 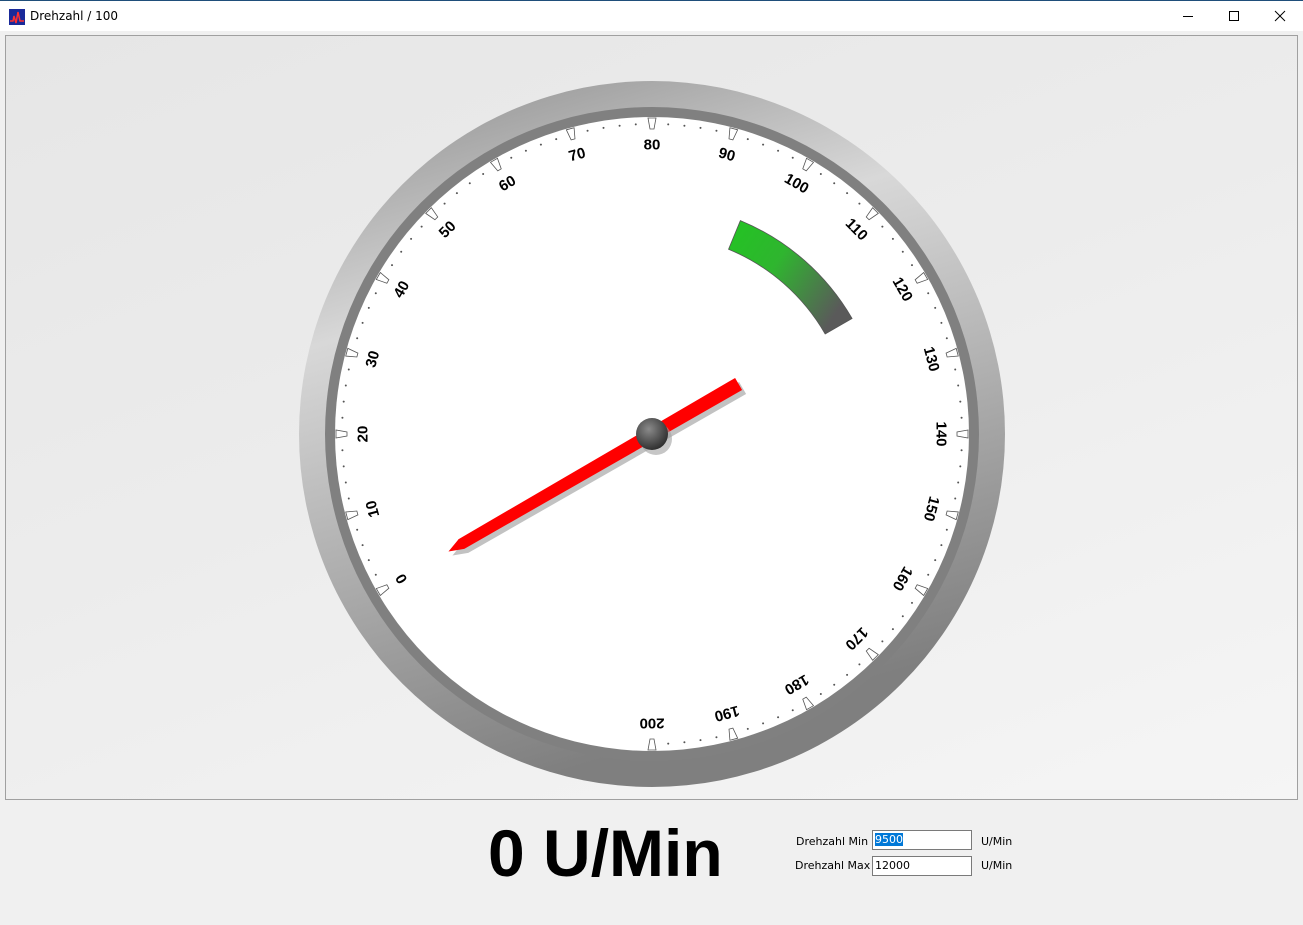 I want to click on scale-label: 80, so click(x=652, y=145).